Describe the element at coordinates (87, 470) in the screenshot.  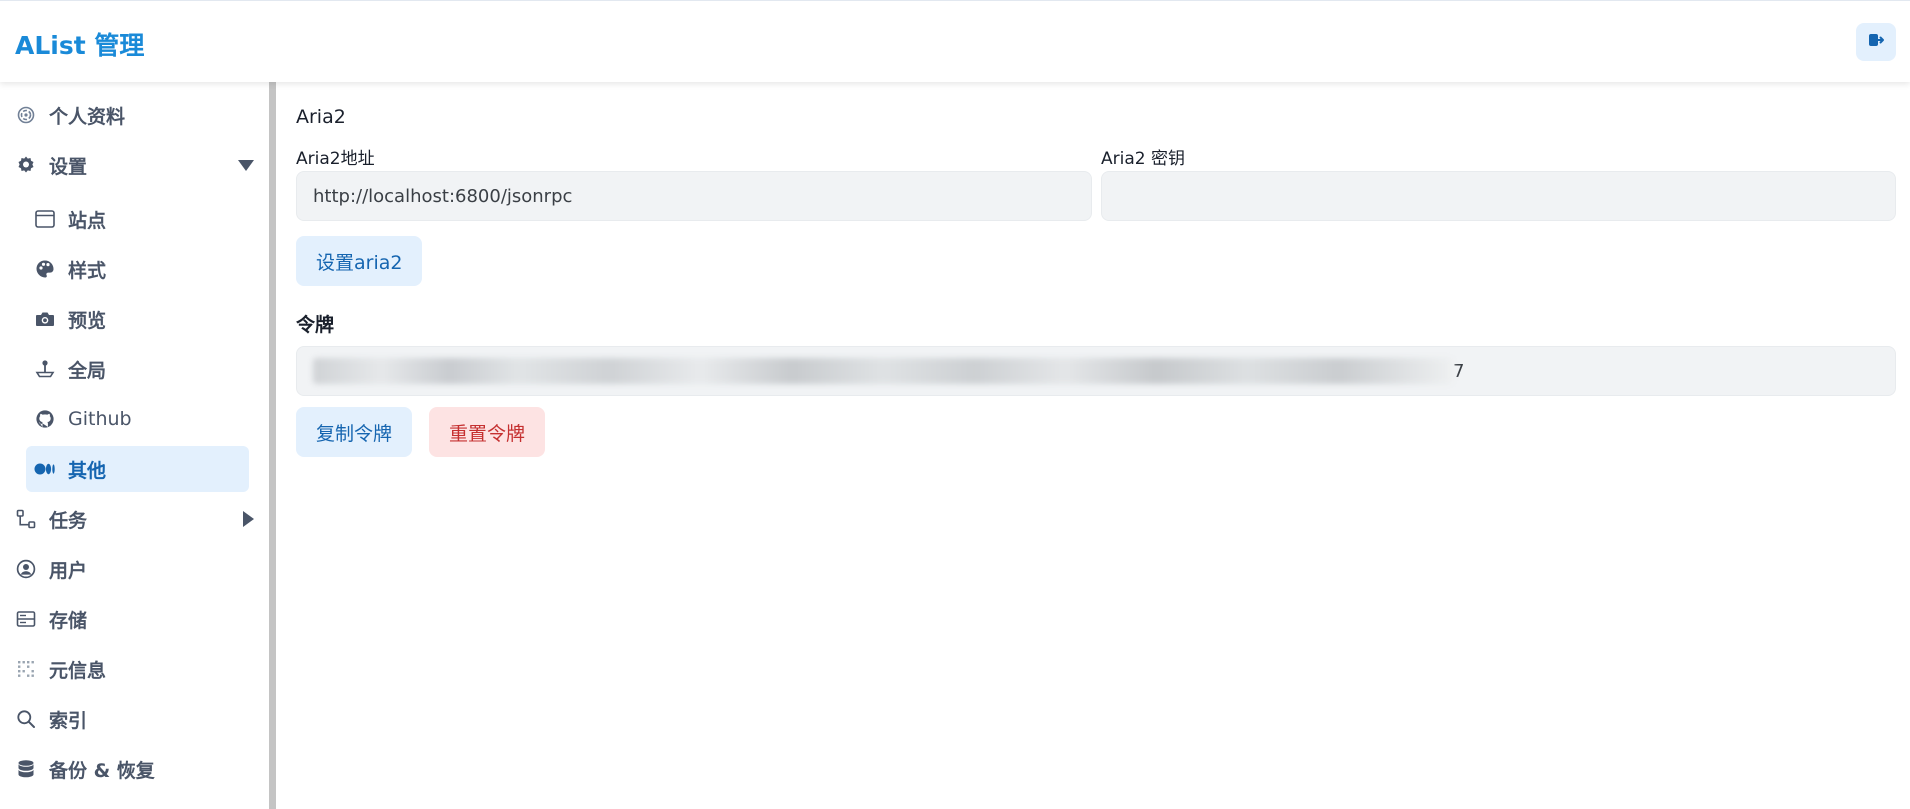
I see `sidebar-item-label: 其他` at that location.